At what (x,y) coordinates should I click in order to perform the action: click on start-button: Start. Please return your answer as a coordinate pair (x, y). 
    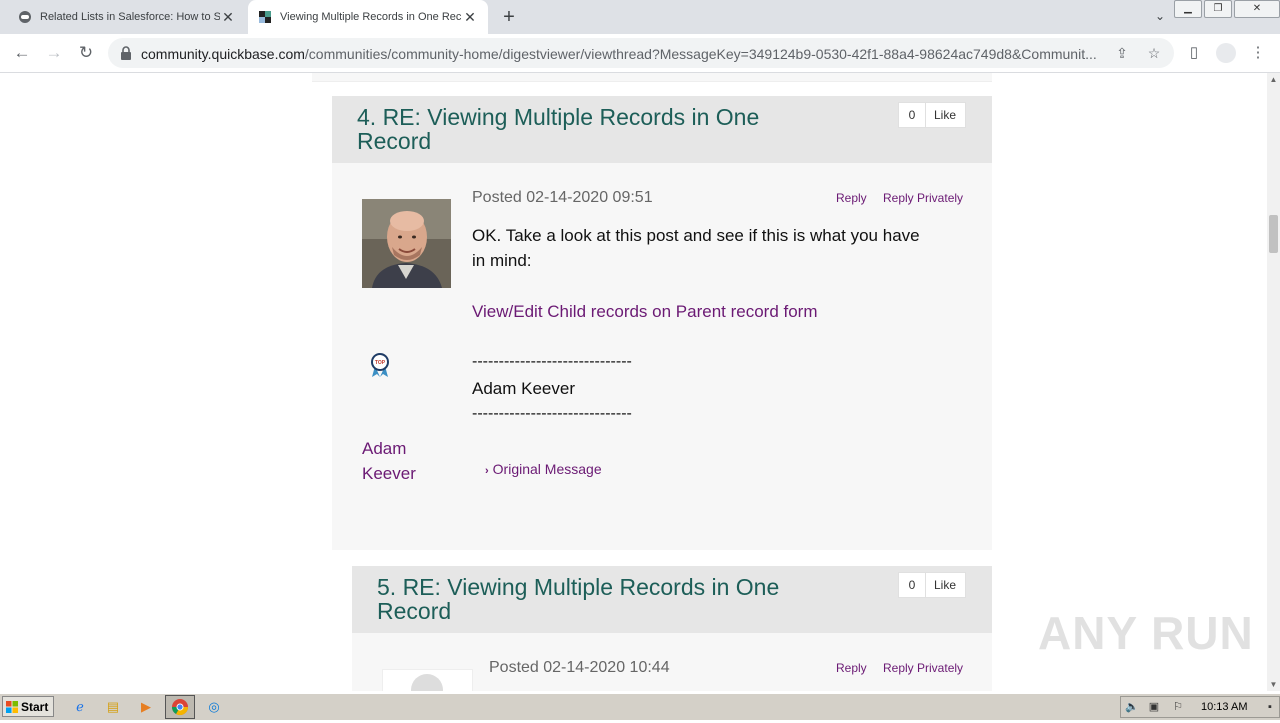
    Looking at the image, I should click on (28, 706).